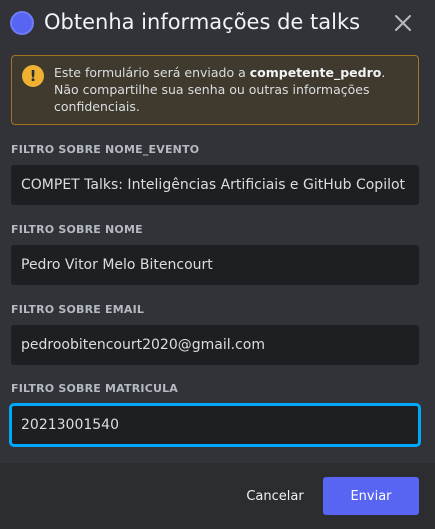 Image resolution: width=435 pixels, height=529 pixels. What do you see at coordinates (152, 72) in the screenshot?
I see `warning-text-before: Este formulário será enviado a` at bounding box center [152, 72].